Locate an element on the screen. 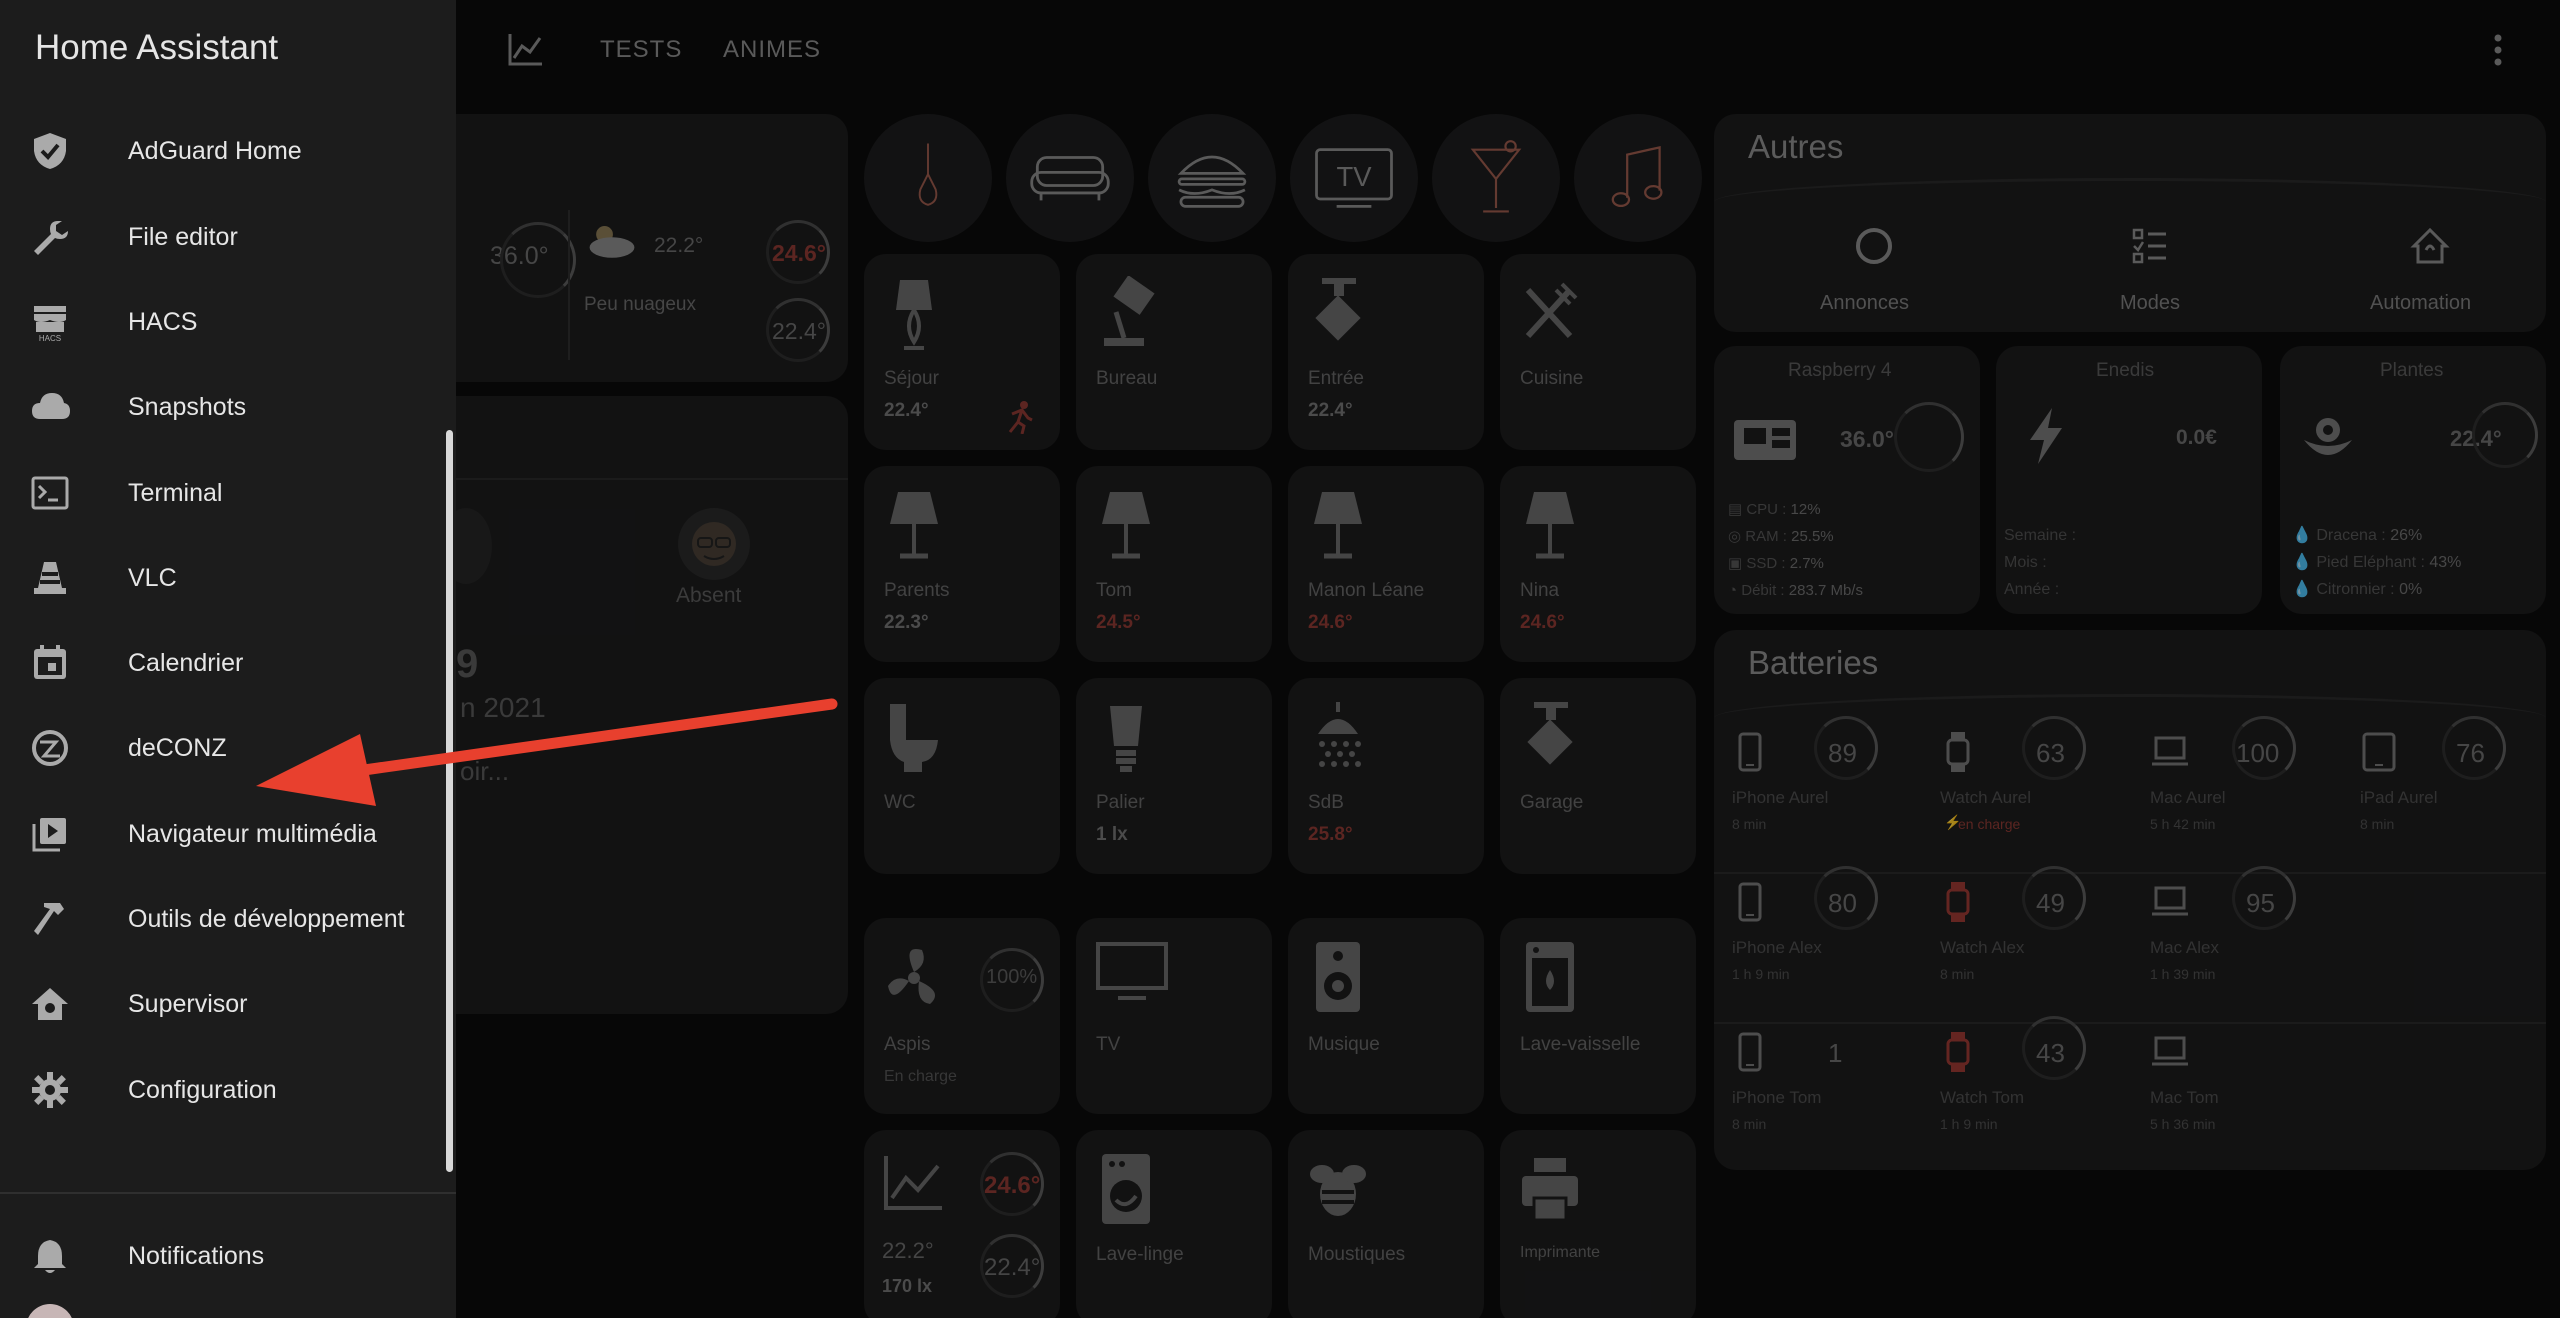 This screenshot has height=1318, width=2560. sidebar-item-terminal: Terminal is located at coordinates (224, 491).